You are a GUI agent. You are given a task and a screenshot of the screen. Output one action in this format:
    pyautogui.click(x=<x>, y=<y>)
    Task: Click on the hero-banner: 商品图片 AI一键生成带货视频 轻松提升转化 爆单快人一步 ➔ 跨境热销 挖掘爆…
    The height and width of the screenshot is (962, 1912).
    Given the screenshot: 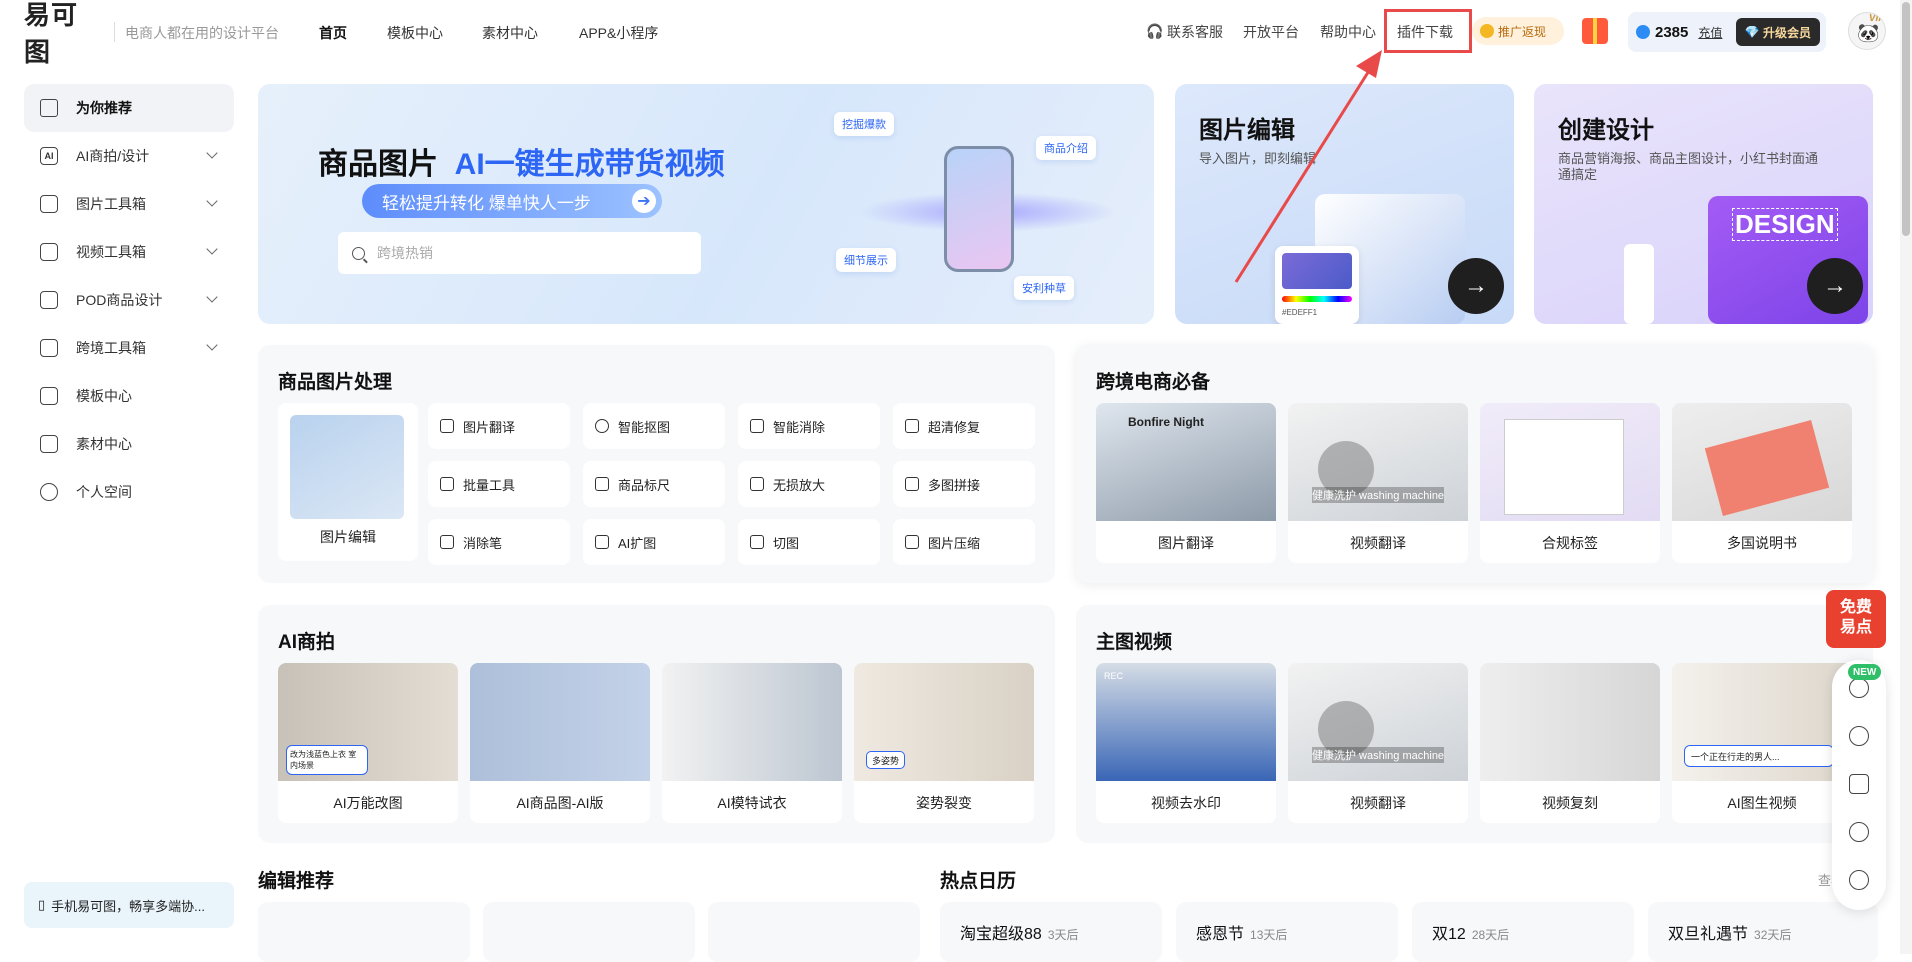 What is the action you would take?
    pyautogui.click(x=706, y=204)
    